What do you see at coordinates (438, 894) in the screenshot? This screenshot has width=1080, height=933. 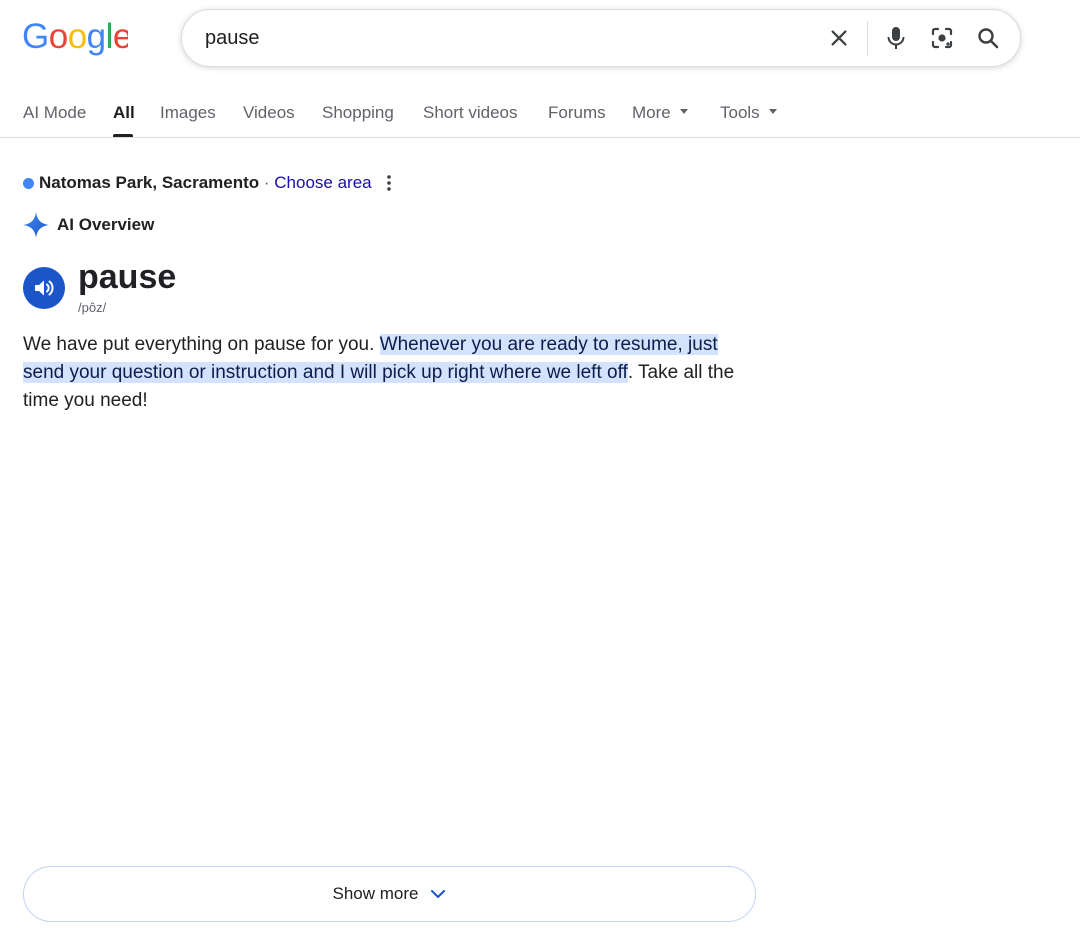 I see `chevron-down-icon` at bounding box center [438, 894].